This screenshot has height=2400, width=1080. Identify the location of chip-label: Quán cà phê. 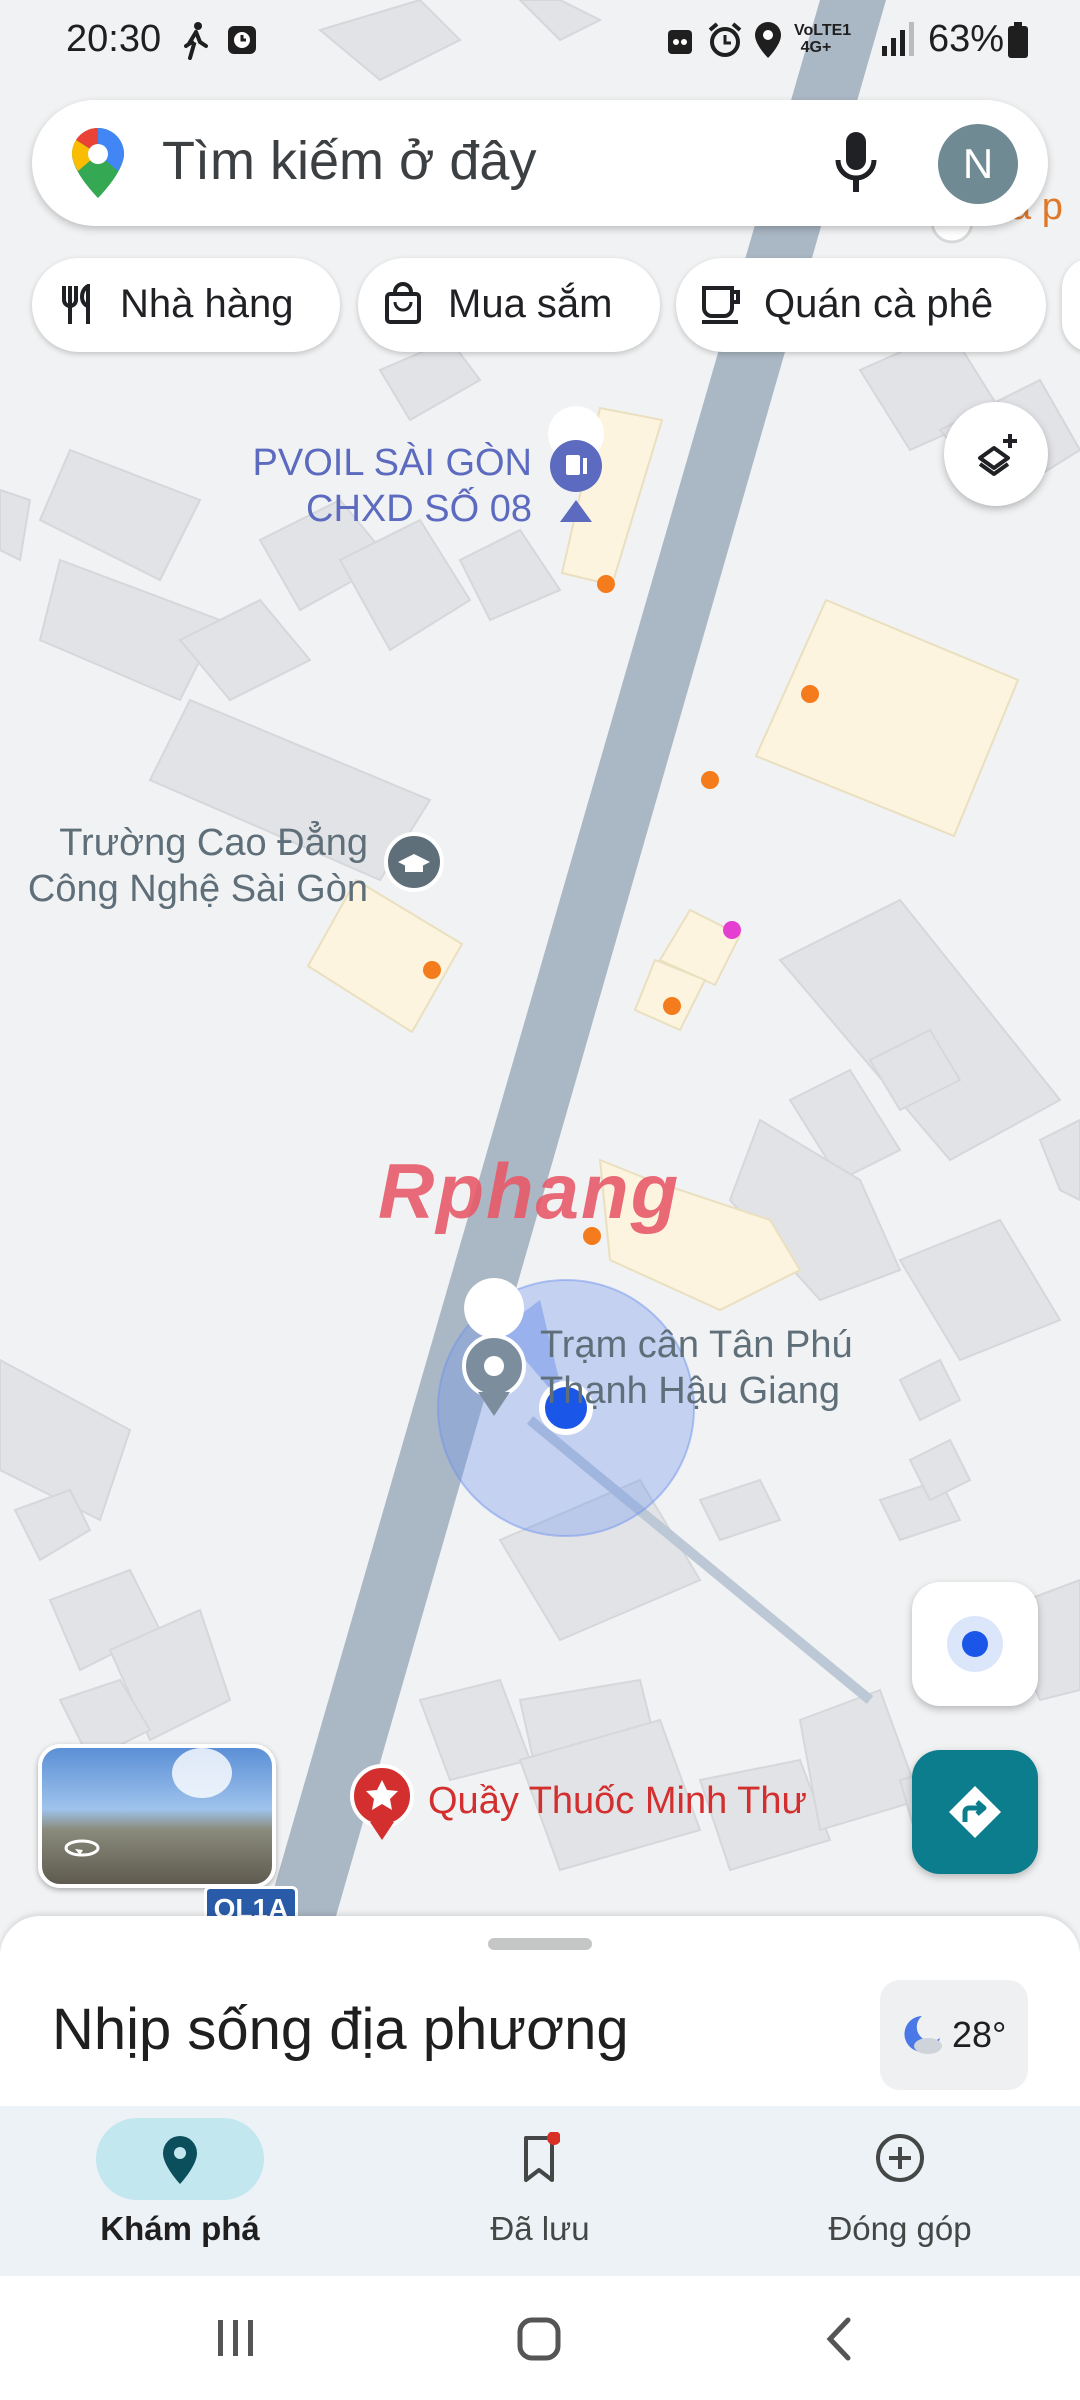
(879, 304).